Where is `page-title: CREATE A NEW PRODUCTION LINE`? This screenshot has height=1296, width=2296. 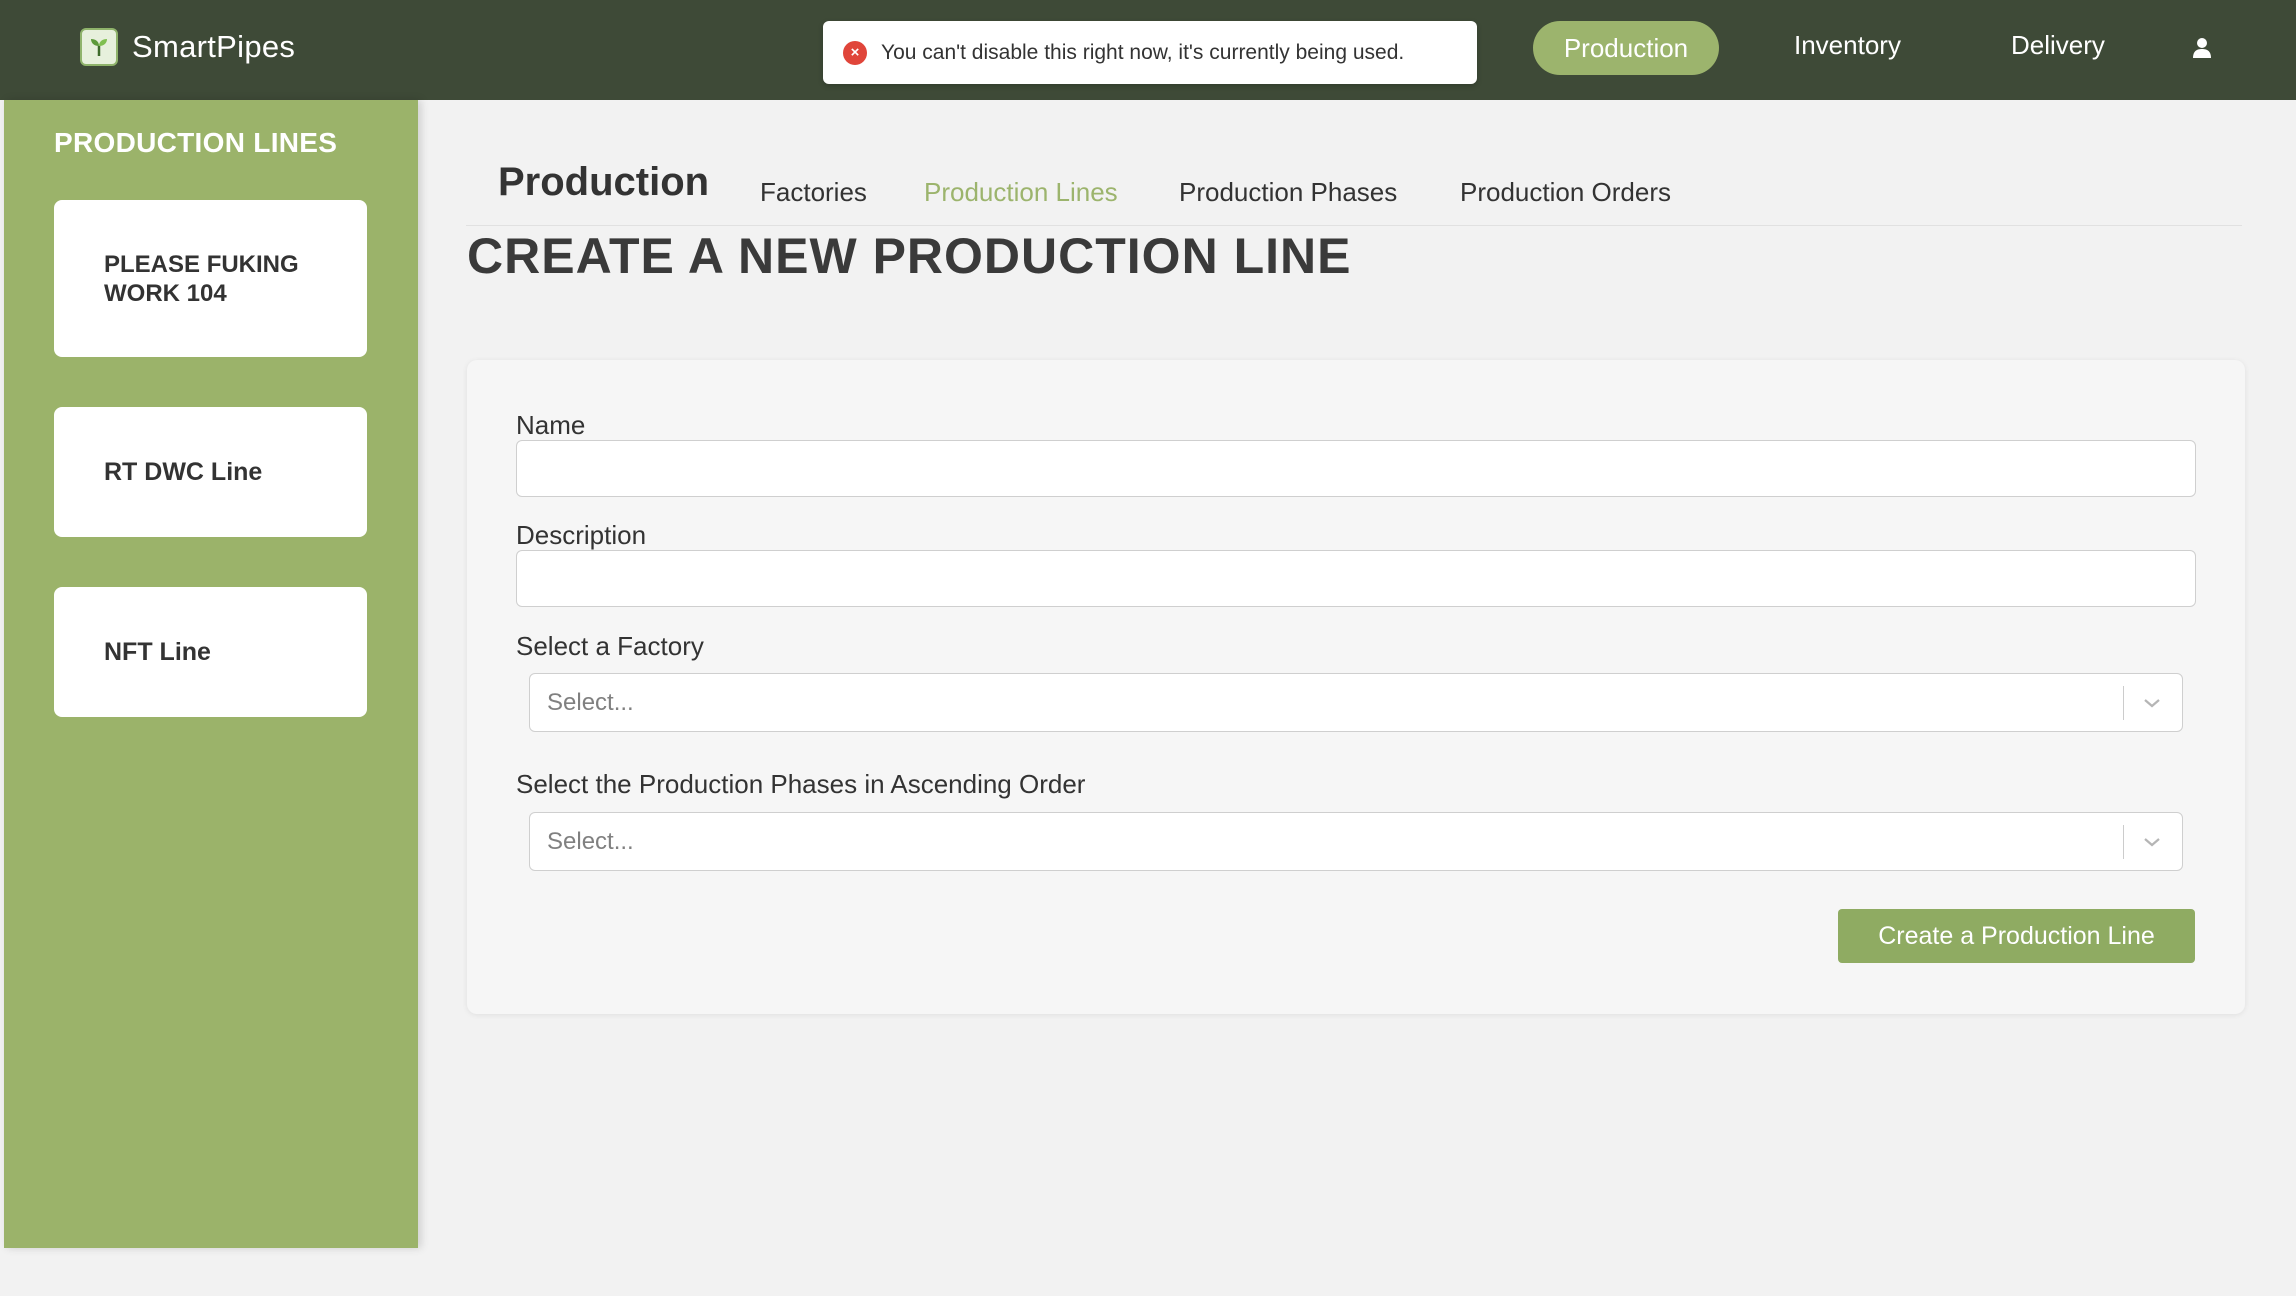 page-title: CREATE A NEW PRODUCTION LINE is located at coordinates (909, 256).